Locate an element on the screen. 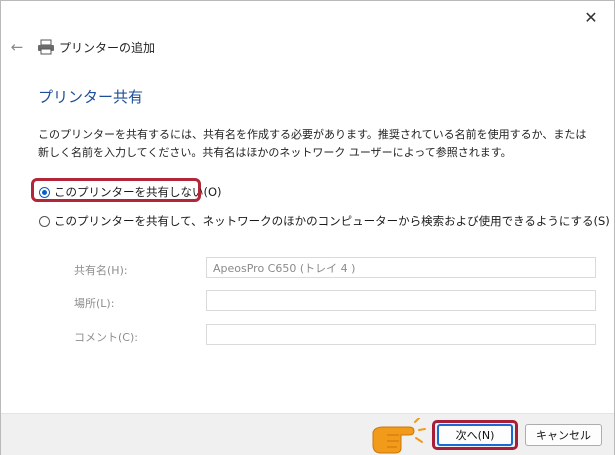 The height and width of the screenshot is (455, 615). comment-label: コメント(C): is located at coordinates (106, 337).